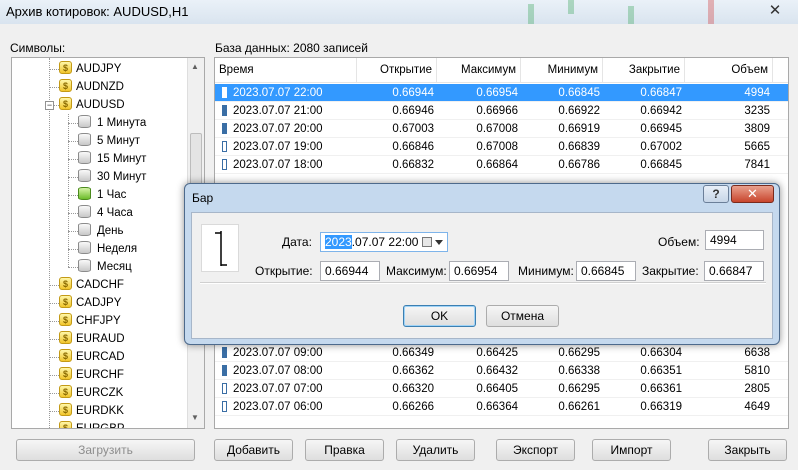  What do you see at coordinates (92, 356) in the screenshot?
I see `tree-item-symbol: EURCAD` at bounding box center [92, 356].